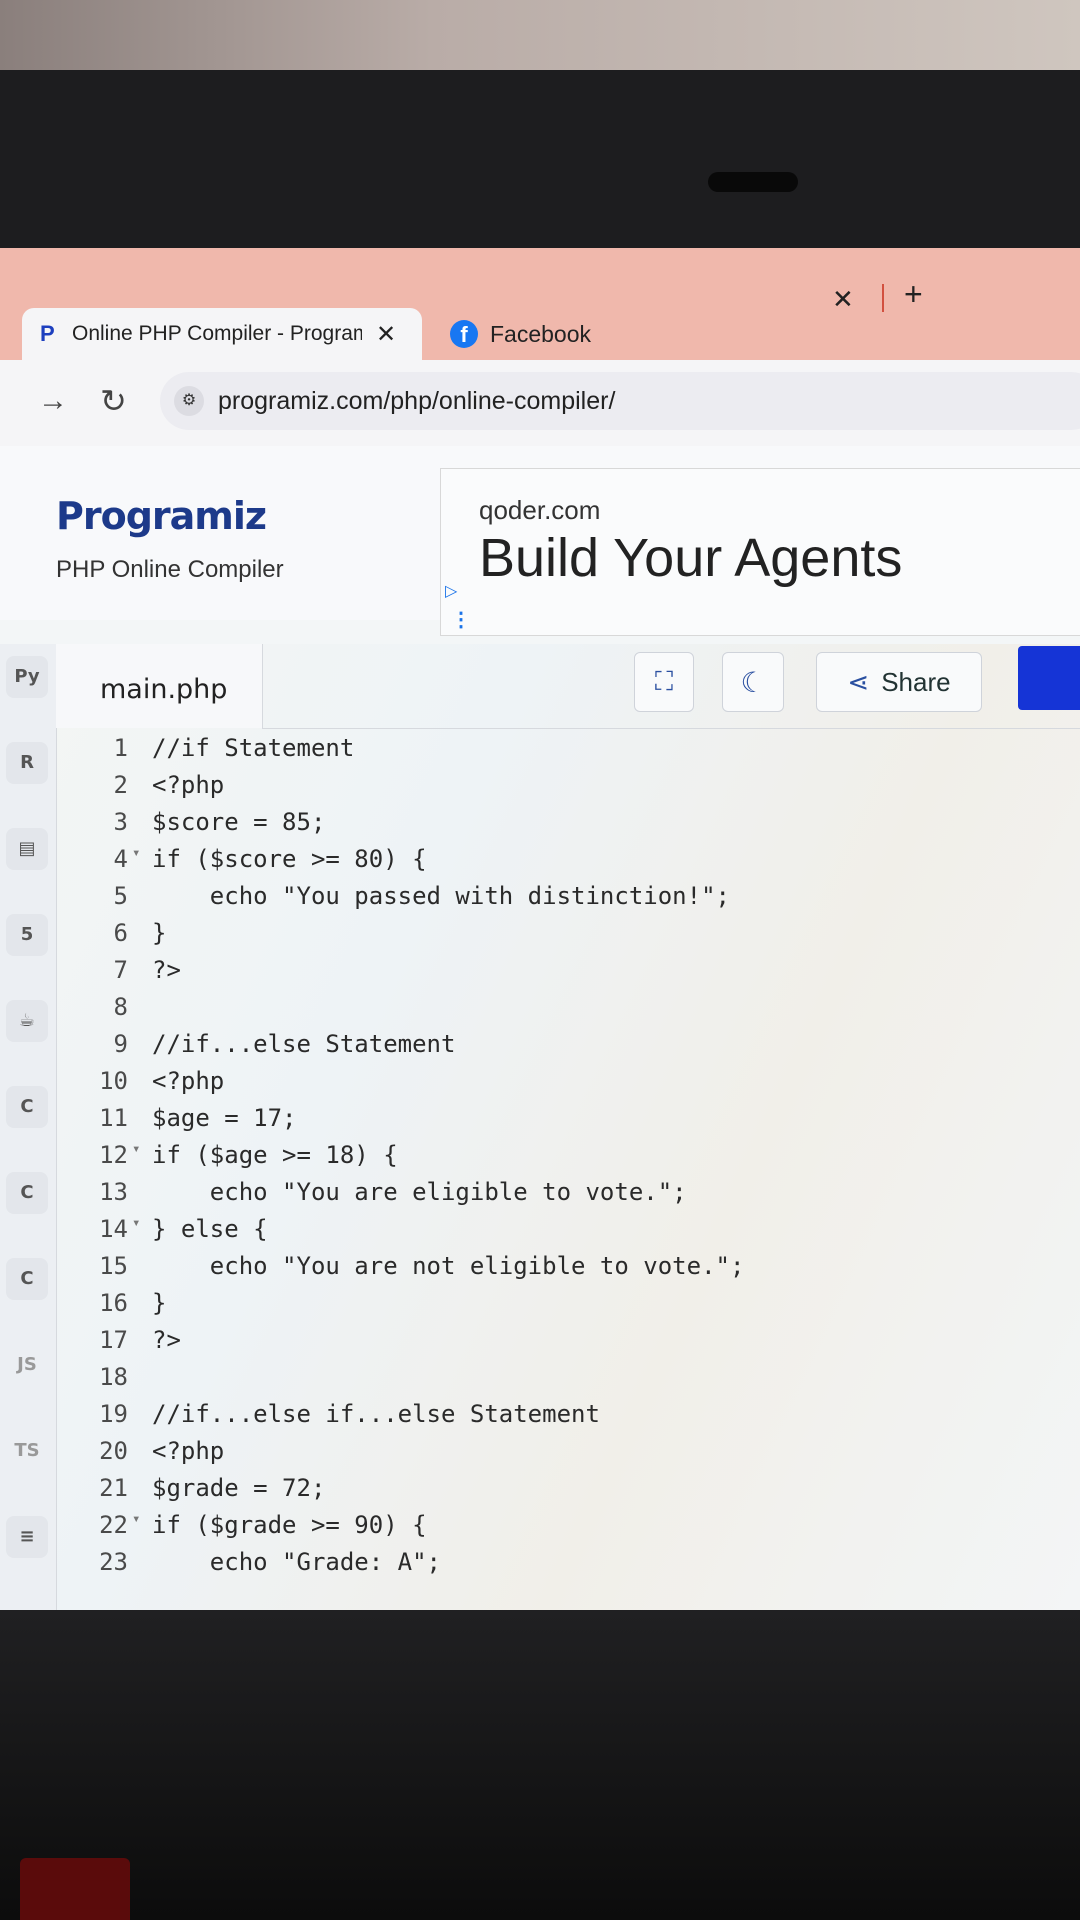 The width and height of the screenshot is (1080, 1920). I want to click on line-number: 19, so click(113, 1414).